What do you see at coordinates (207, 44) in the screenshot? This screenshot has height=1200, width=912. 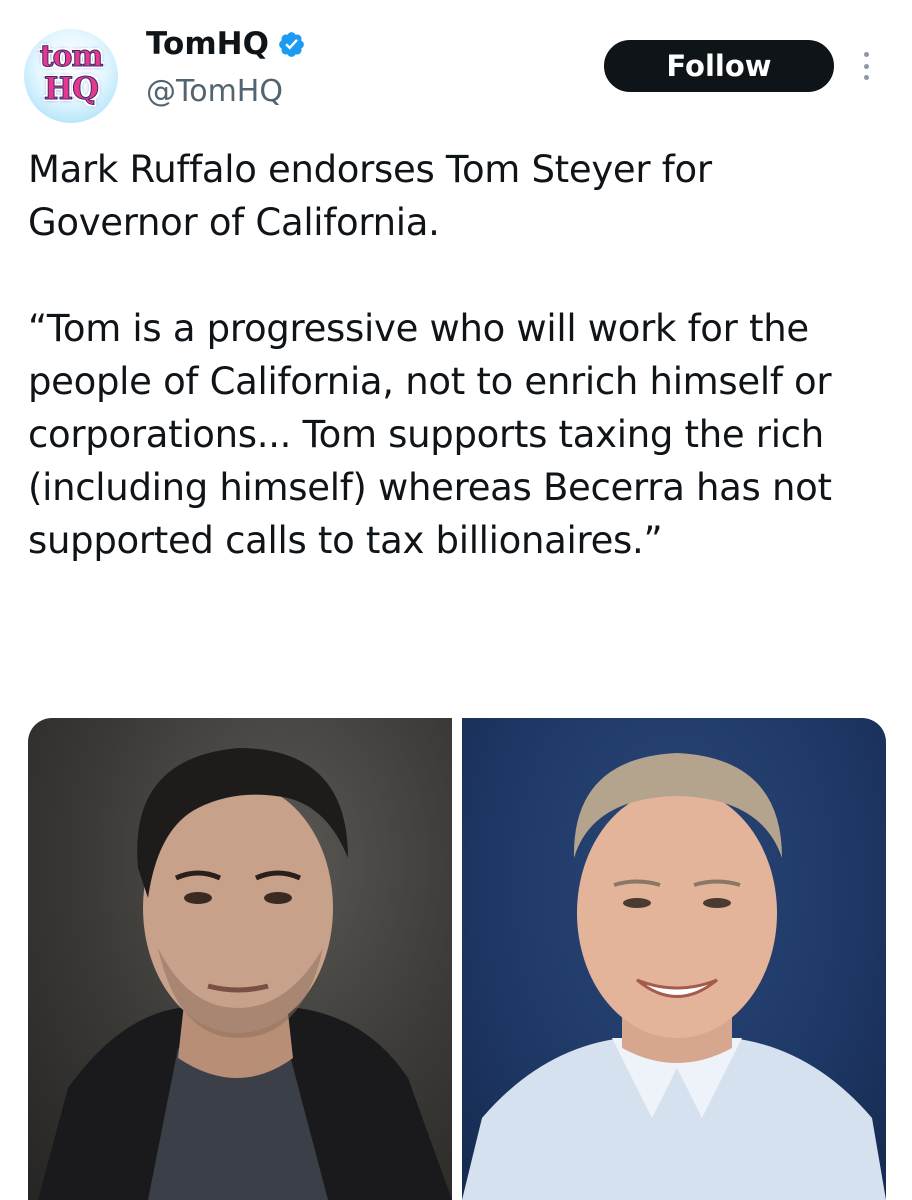 I see `author-display-name: TomHQ` at bounding box center [207, 44].